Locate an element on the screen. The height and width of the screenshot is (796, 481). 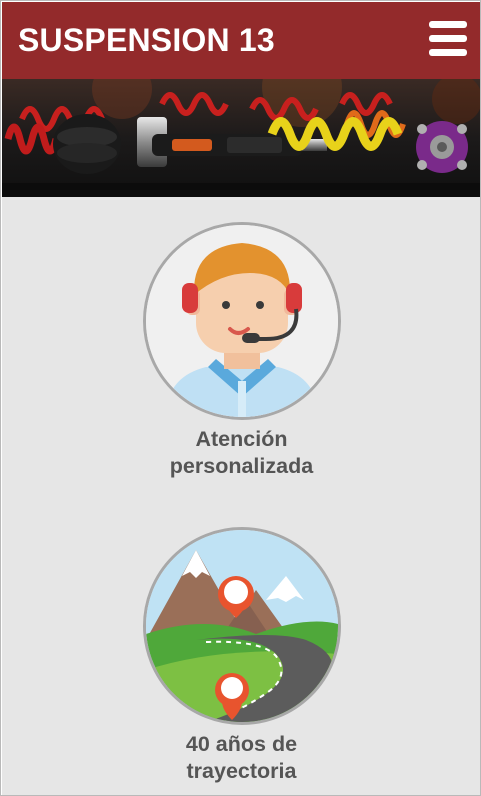
feature-label-line2: trayectoria is located at coordinates (241, 771).